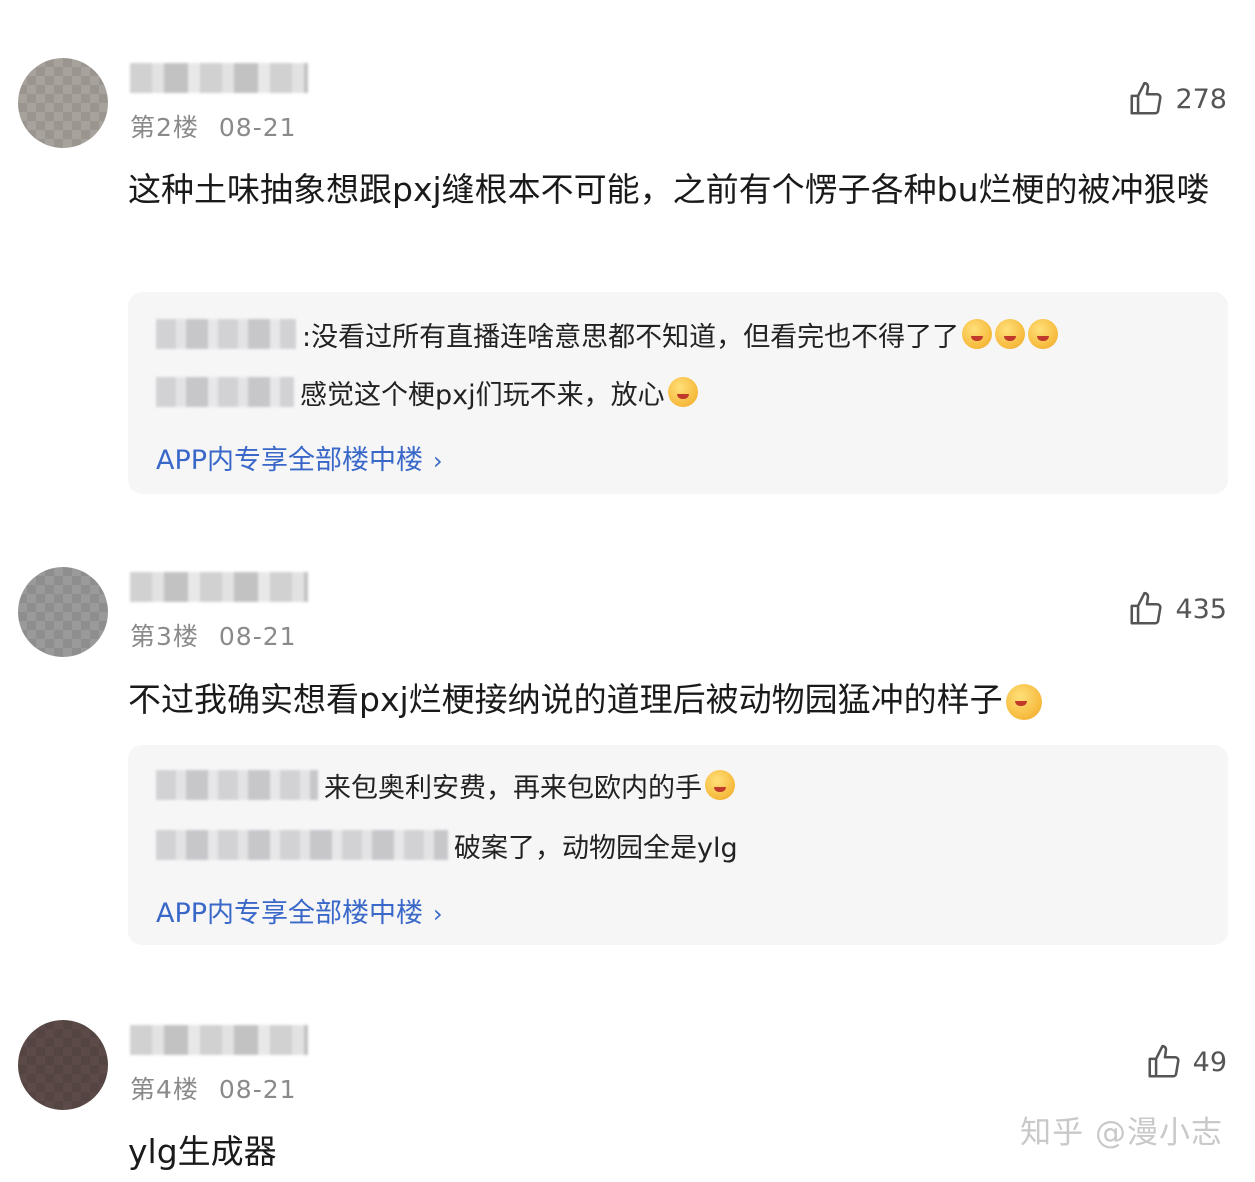  Describe the element at coordinates (1201, 609) in the screenshot. I see `like-count: 435` at that location.